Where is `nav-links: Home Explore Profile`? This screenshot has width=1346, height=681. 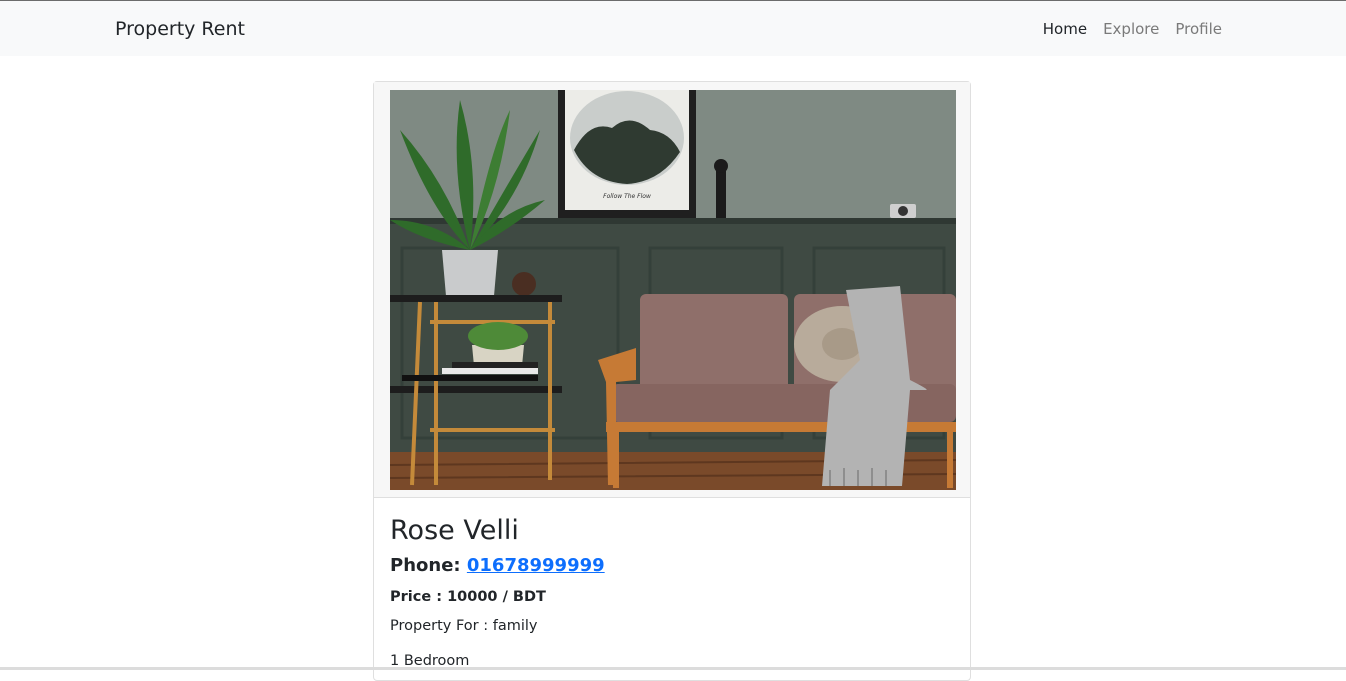
nav-links: Home Explore Profile is located at coordinates (1132, 29).